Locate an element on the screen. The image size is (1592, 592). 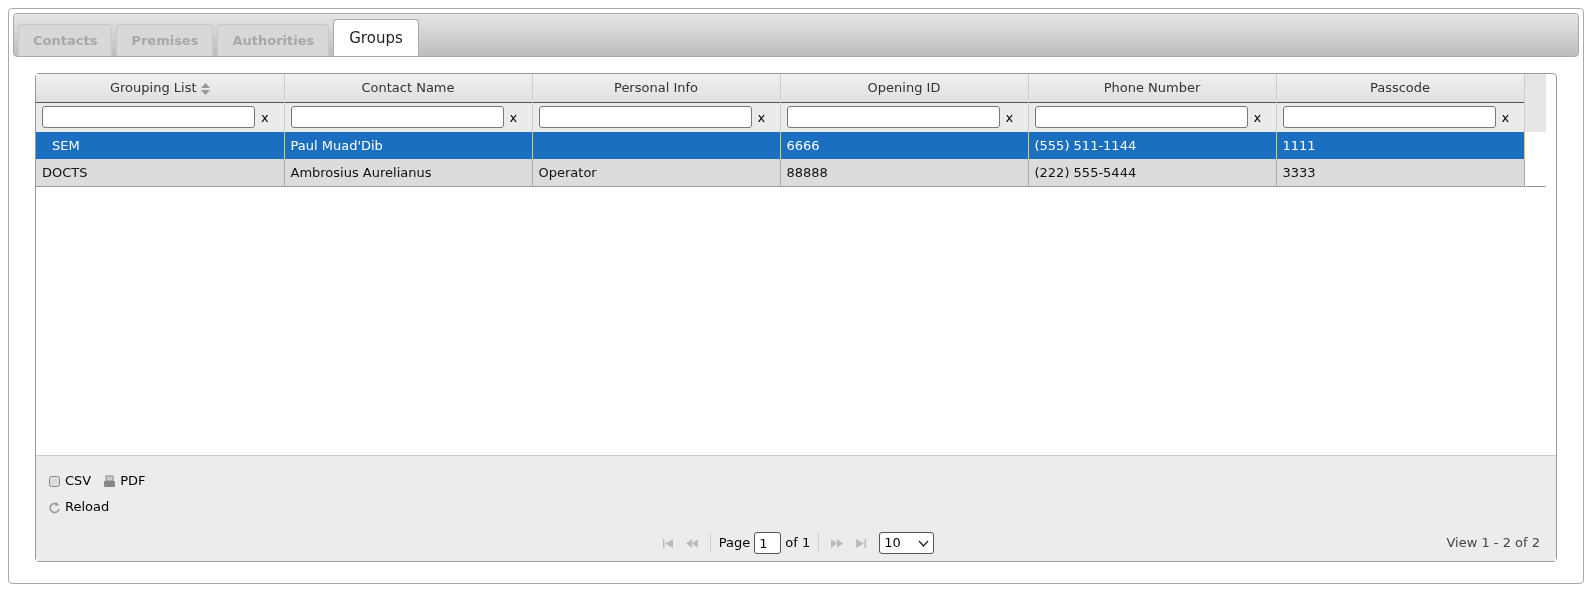
printer-icon is located at coordinates (110, 481).